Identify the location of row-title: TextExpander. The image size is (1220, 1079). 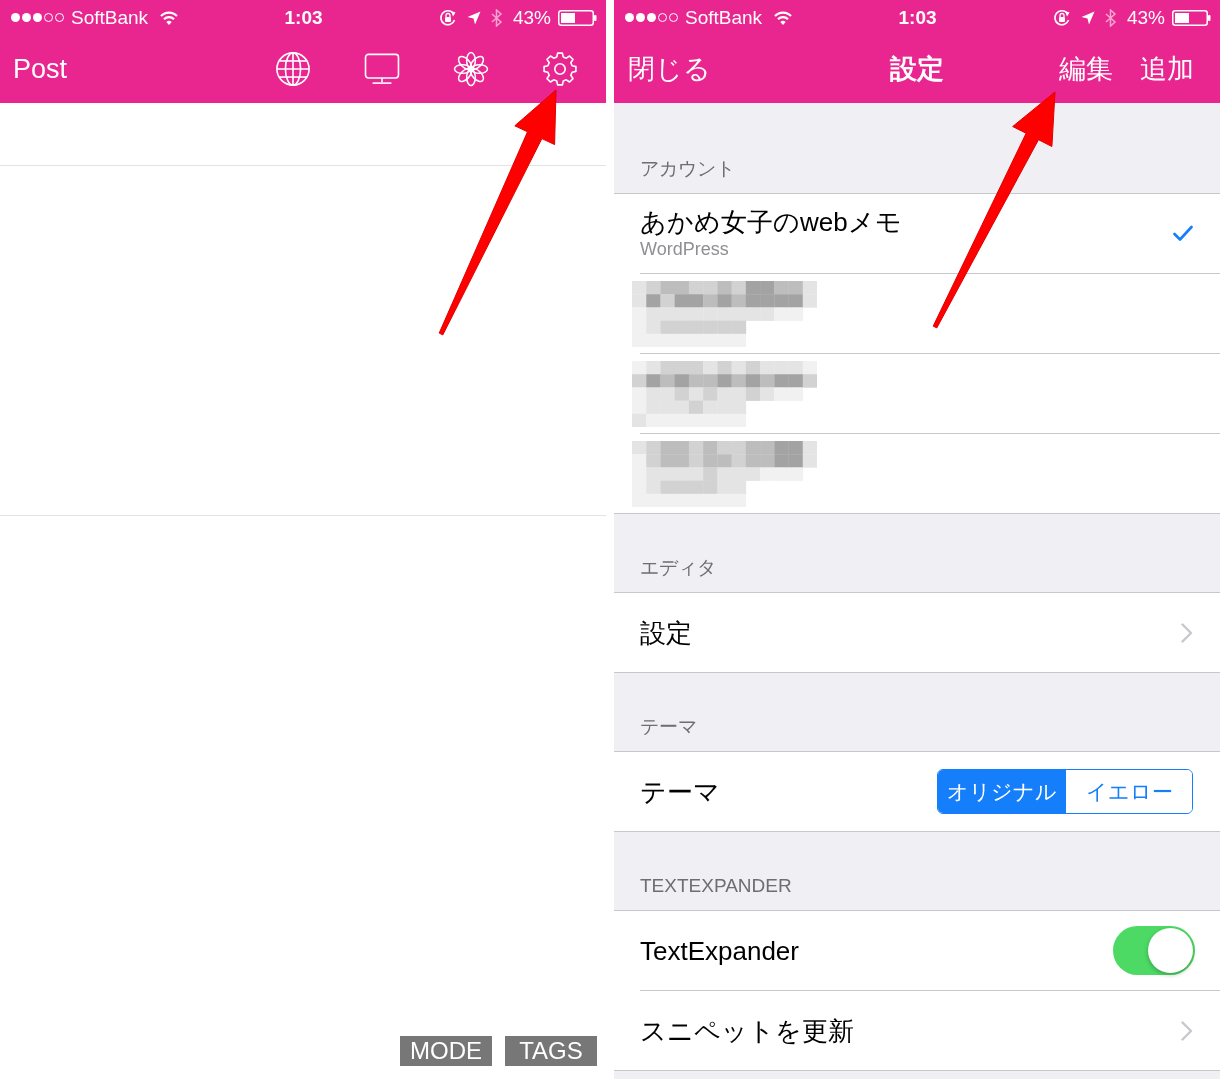
(719, 950).